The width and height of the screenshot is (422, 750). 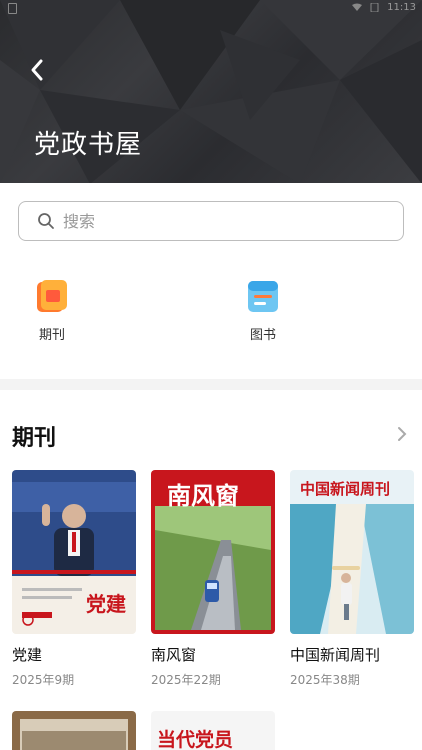 What do you see at coordinates (186, 680) in the screenshot?
I see `magazine-issue: 2025年22期` at bounding box center [186, 680].